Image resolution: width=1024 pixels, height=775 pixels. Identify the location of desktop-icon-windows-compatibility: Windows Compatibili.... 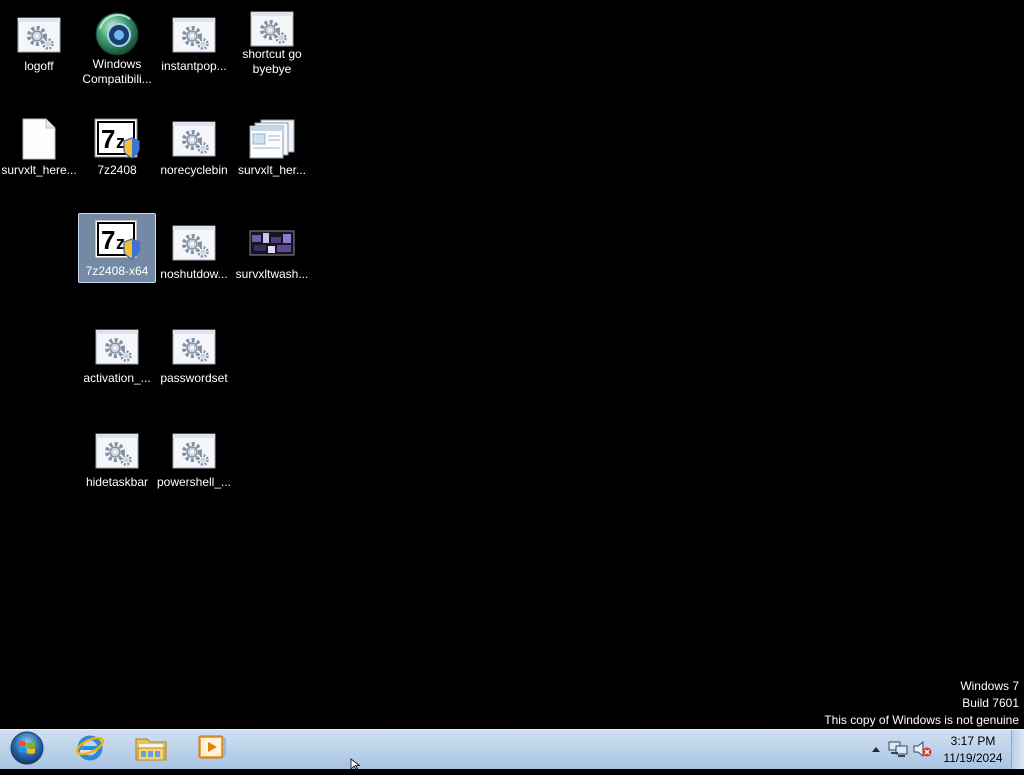
(117, 47).